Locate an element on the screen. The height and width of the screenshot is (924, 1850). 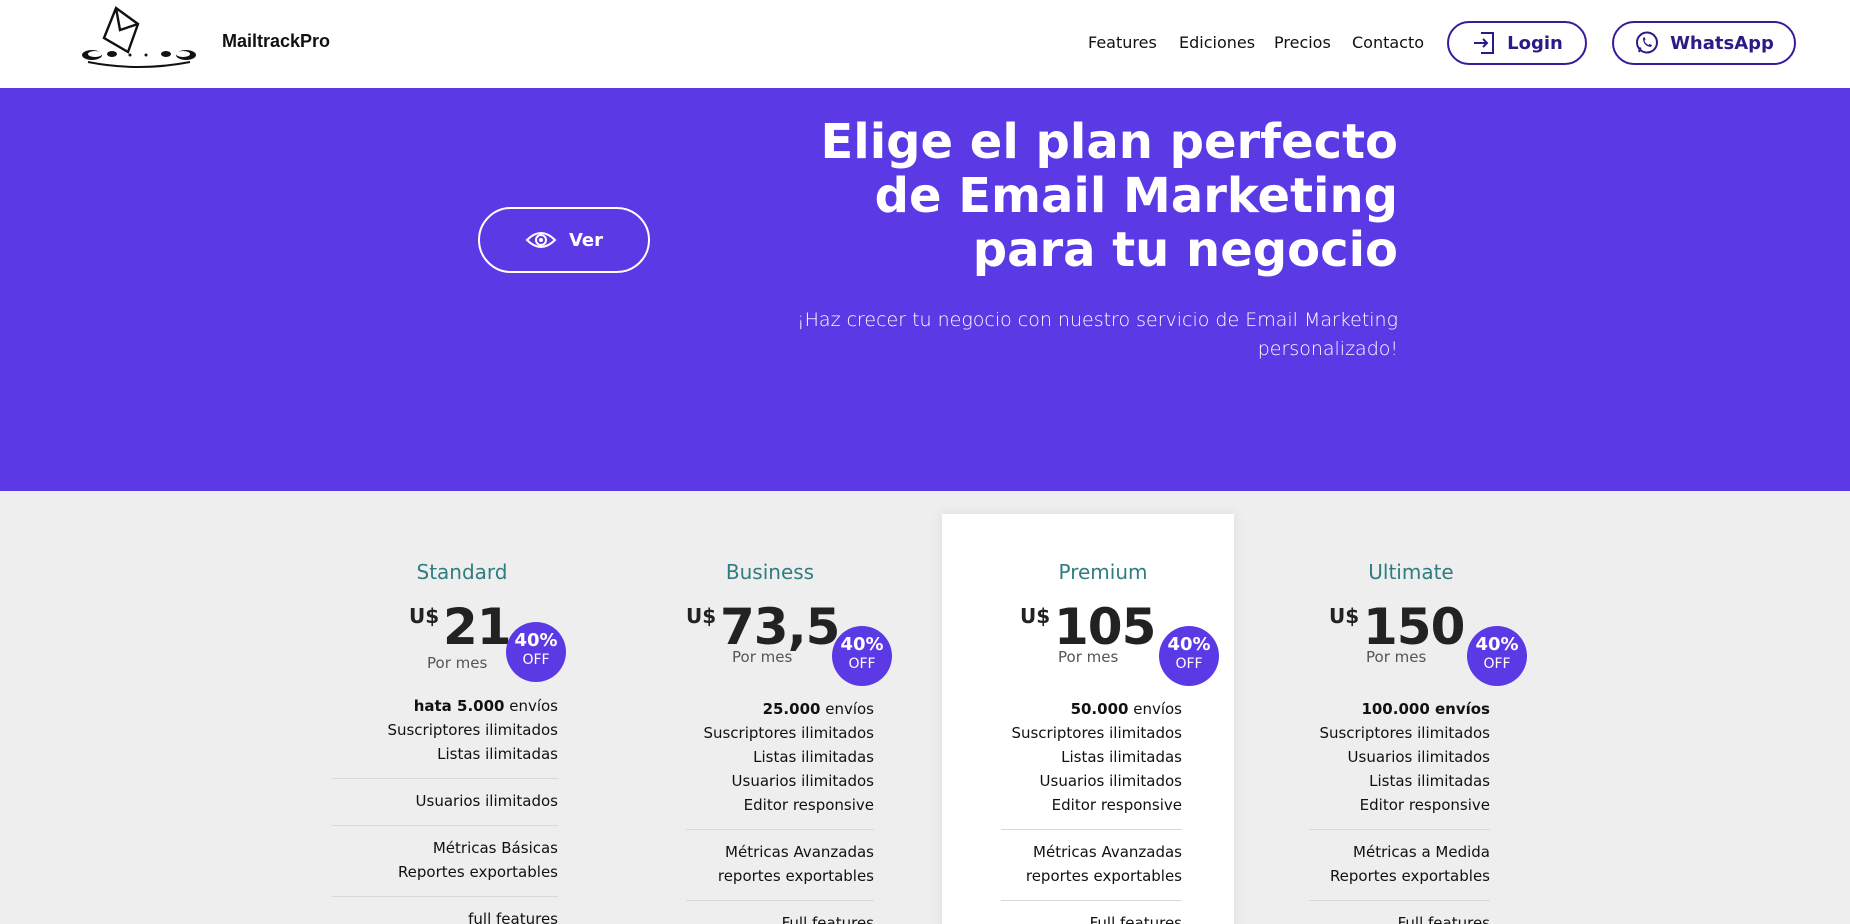
hero-title-line: de Email Marketing is located at coordinates (1136, 196).